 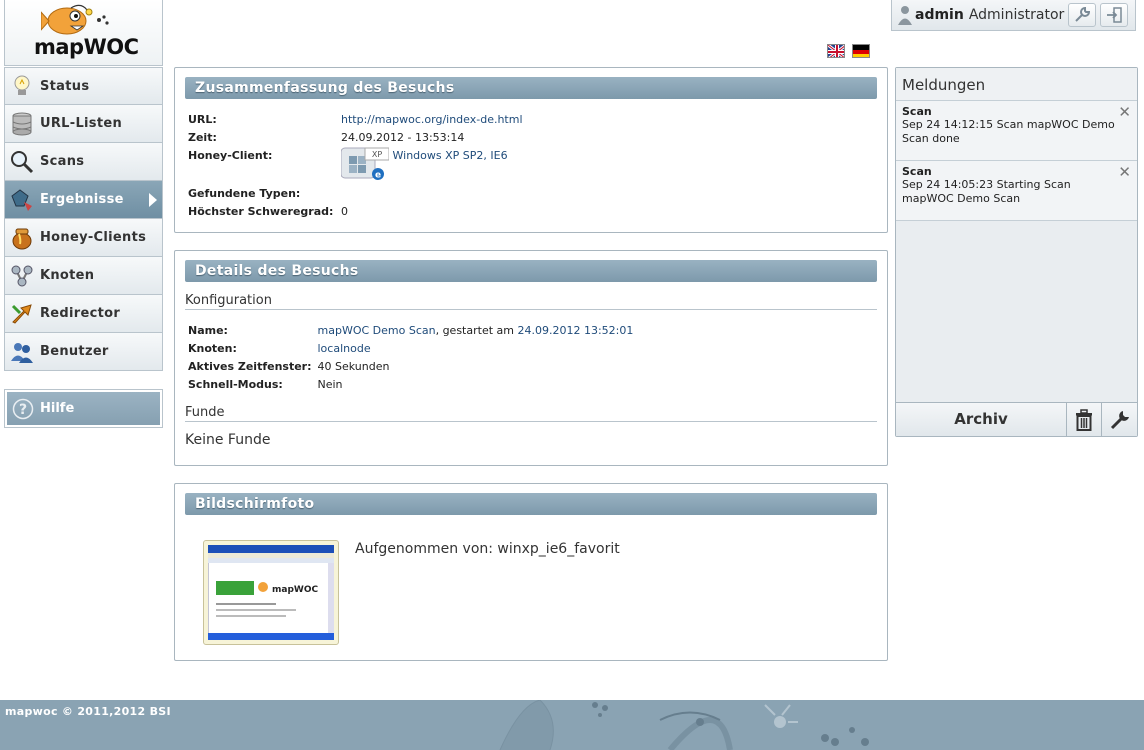 What do you see at coordinates (88, 711) in the screenshot?
I see `footer-copyright: mapwoc © 2011,2012 BSI` at bounding box center [88, 711].